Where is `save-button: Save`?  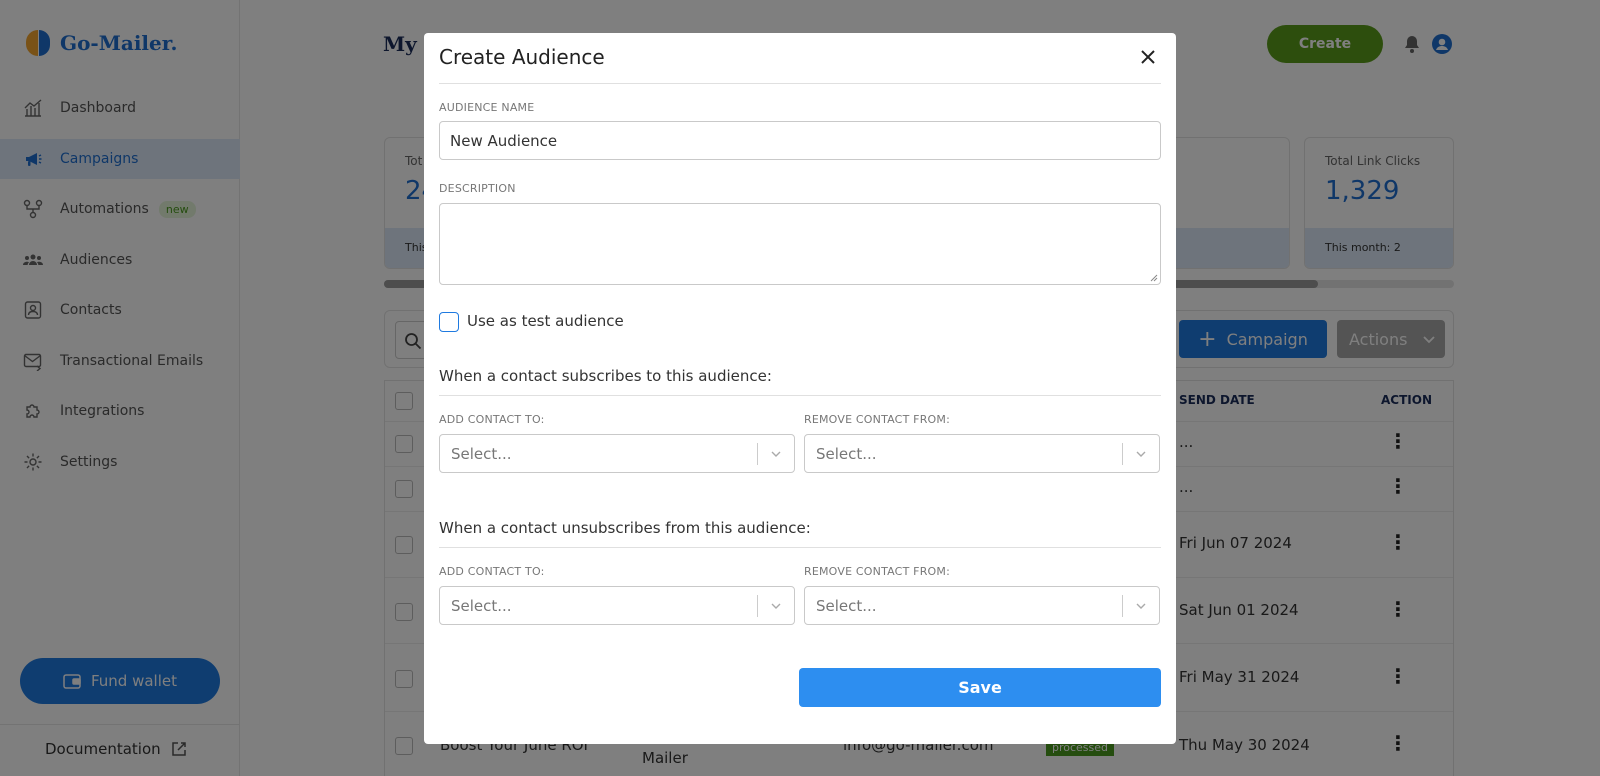 save-button: Save is located at coordinates (980, 687).